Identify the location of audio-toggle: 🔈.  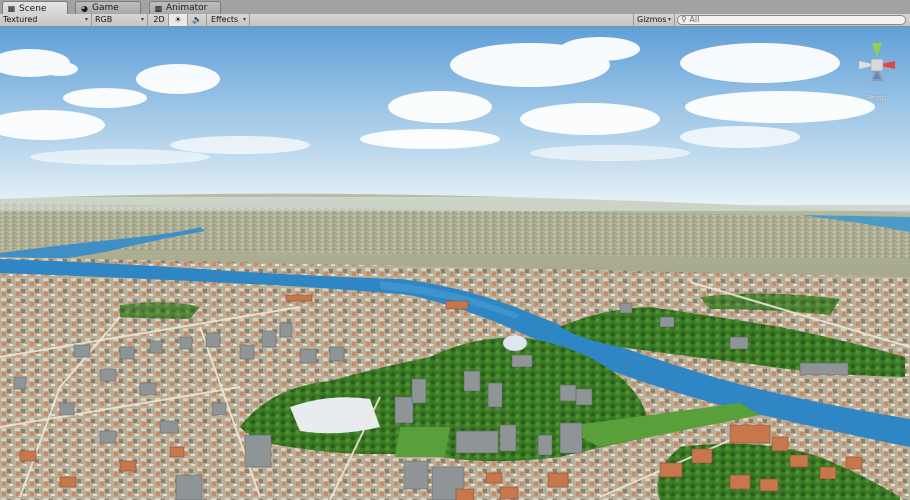
(197, 20).